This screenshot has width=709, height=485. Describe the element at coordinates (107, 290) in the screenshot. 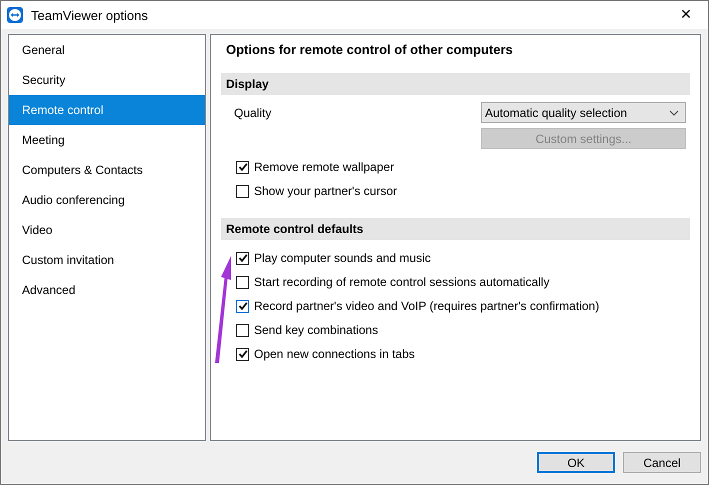

I see `sidebar-item: Advanced` at that location.